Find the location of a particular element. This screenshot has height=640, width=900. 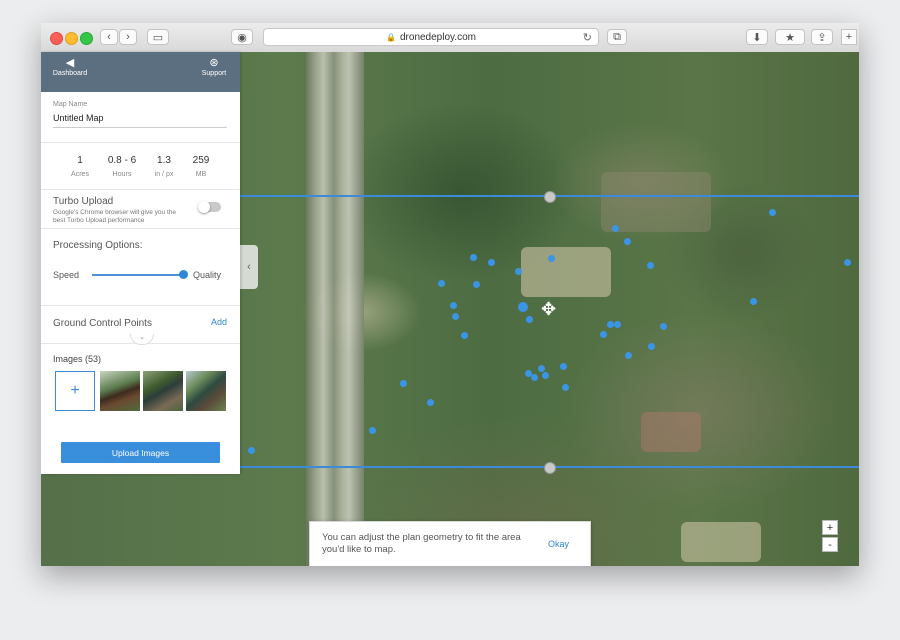

dashboard-link: ◀ Dashboard is located at coordinates (70, 67).